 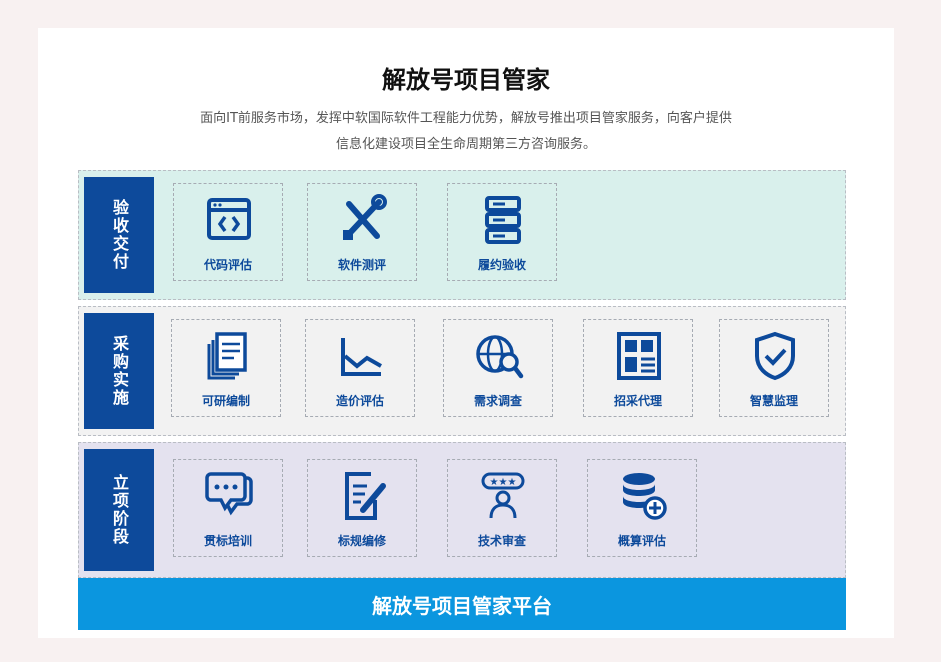 What do you see at coordinates (462, 604) in the screenshot?
I see `platform-banner: 解放号项目管家平台` at bounding box center [462, 604].